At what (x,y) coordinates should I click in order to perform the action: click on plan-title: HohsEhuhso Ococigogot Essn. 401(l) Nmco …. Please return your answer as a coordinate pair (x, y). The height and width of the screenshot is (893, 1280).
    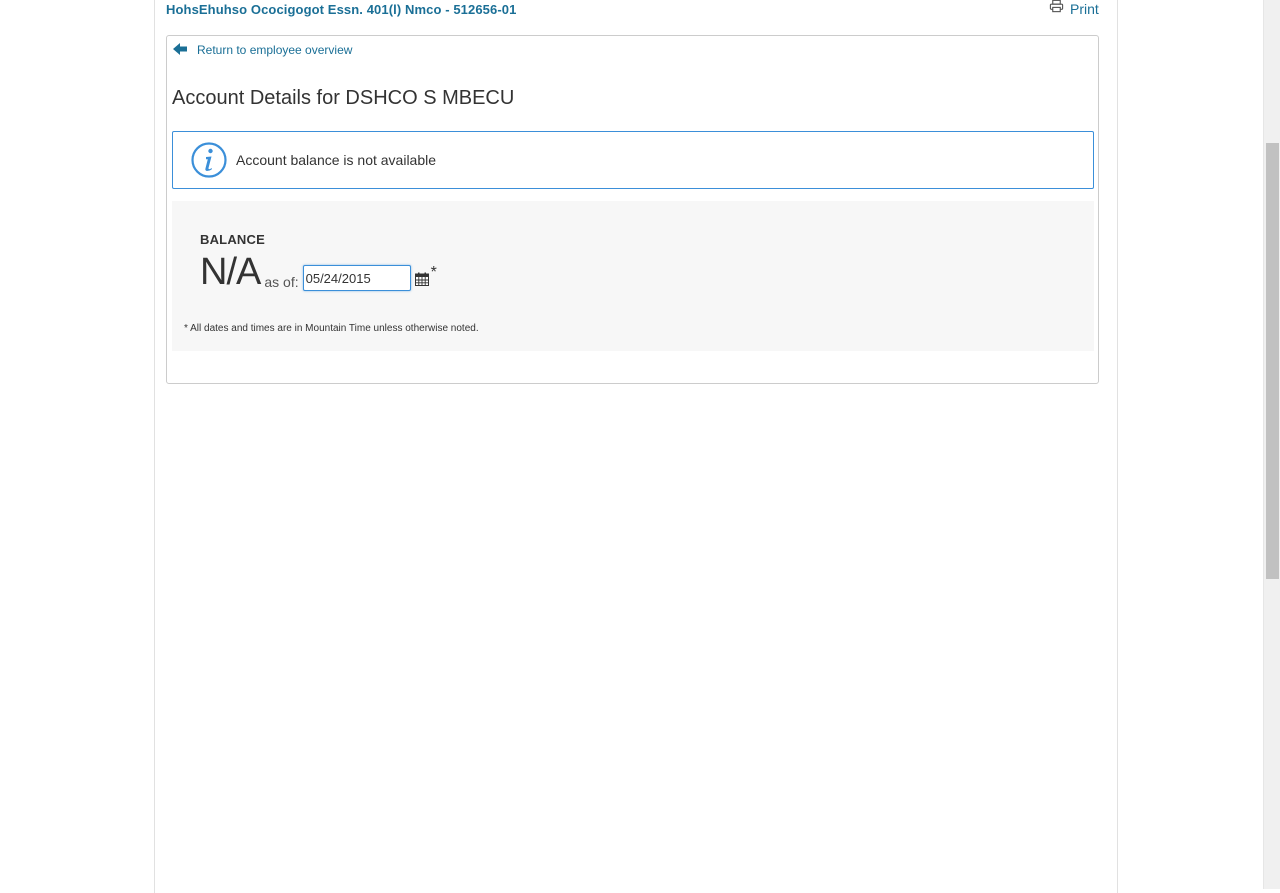
    Looking at the image, I should click on (341, 9).